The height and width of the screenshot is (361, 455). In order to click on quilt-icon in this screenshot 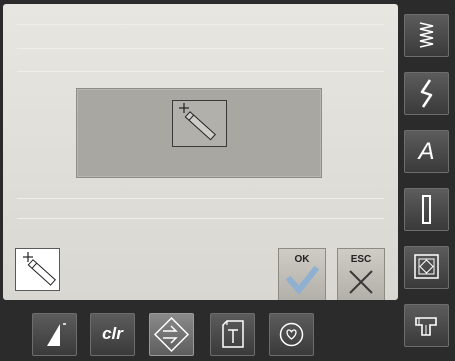, I will do `click(426, 266)`.